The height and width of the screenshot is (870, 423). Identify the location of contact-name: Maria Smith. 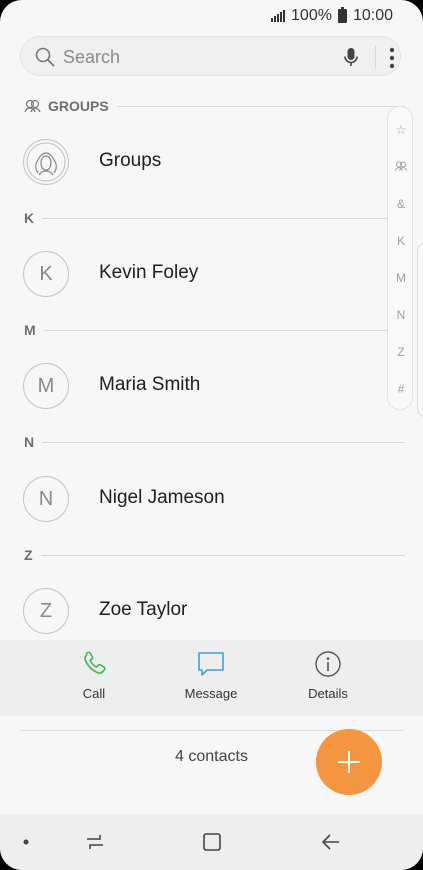
(150, 384).